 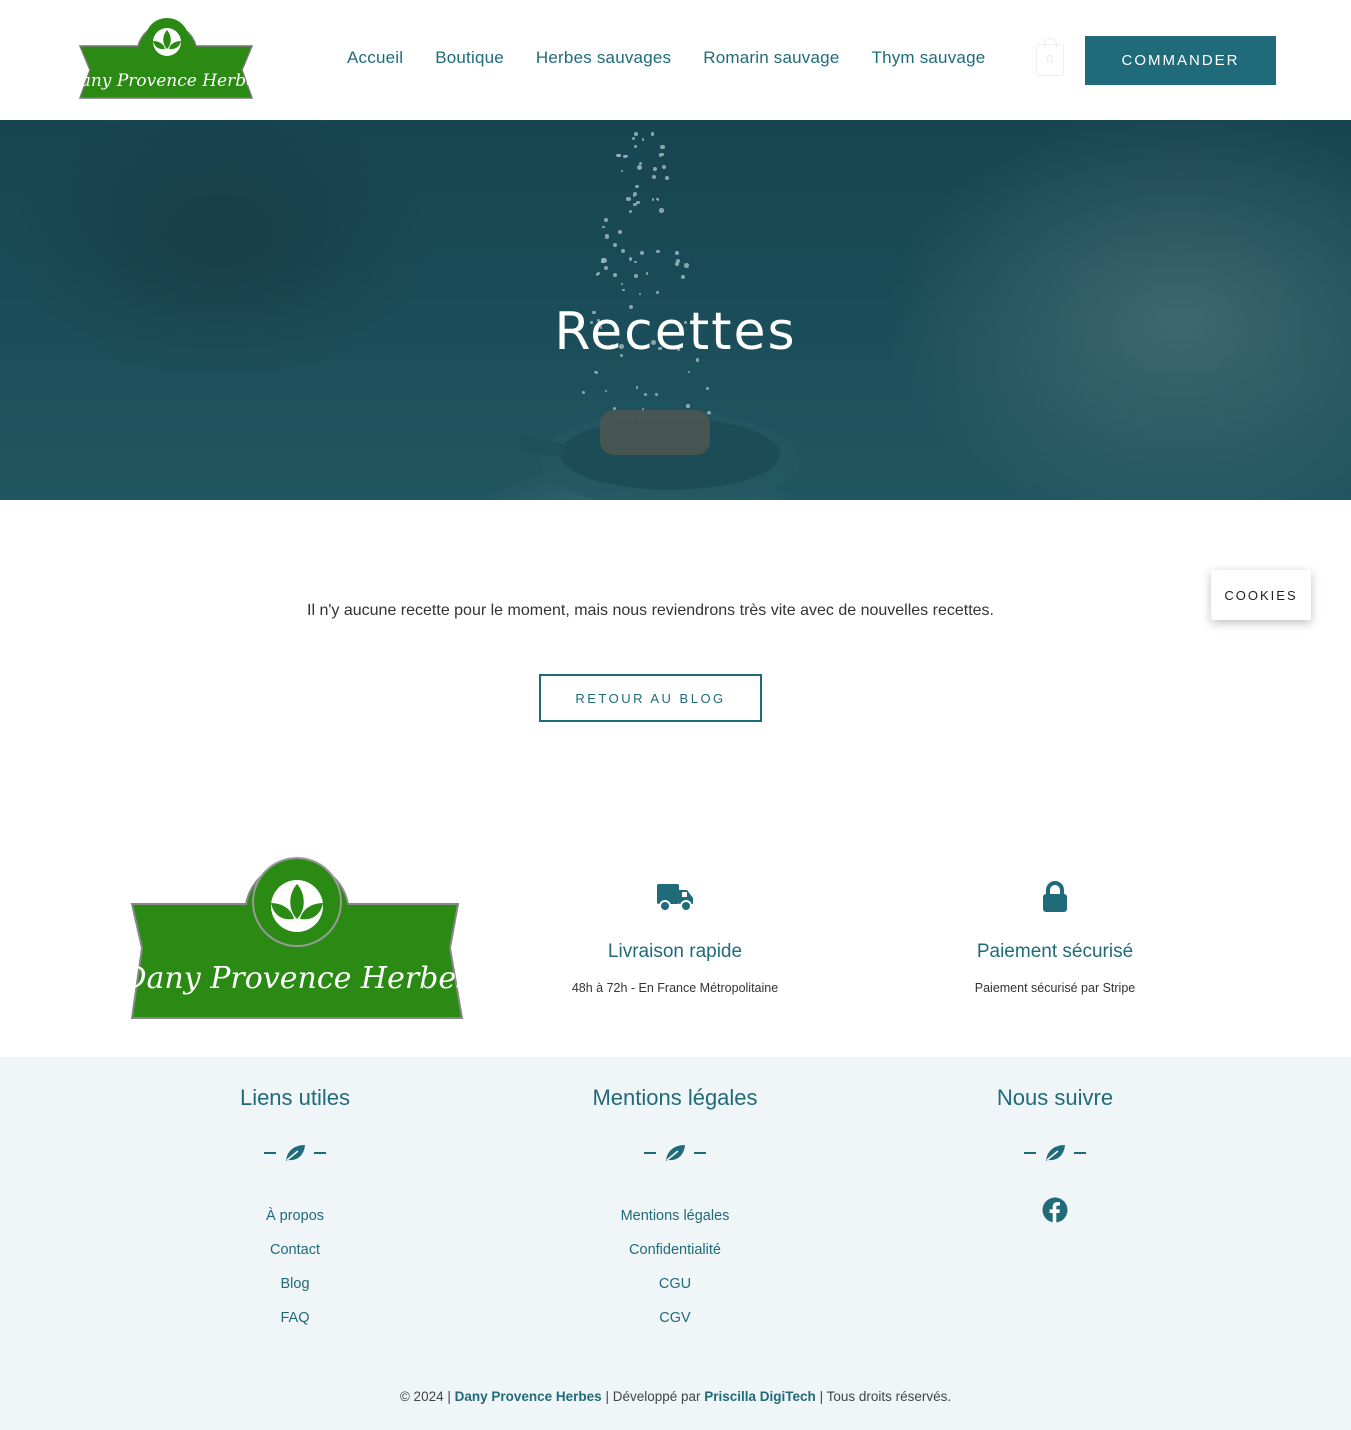 What do you see at coordinates (928, 58) in the screenshot?
I see `nav-thym-sauvage: Thym sauvage` at bounding box center [928, 58].